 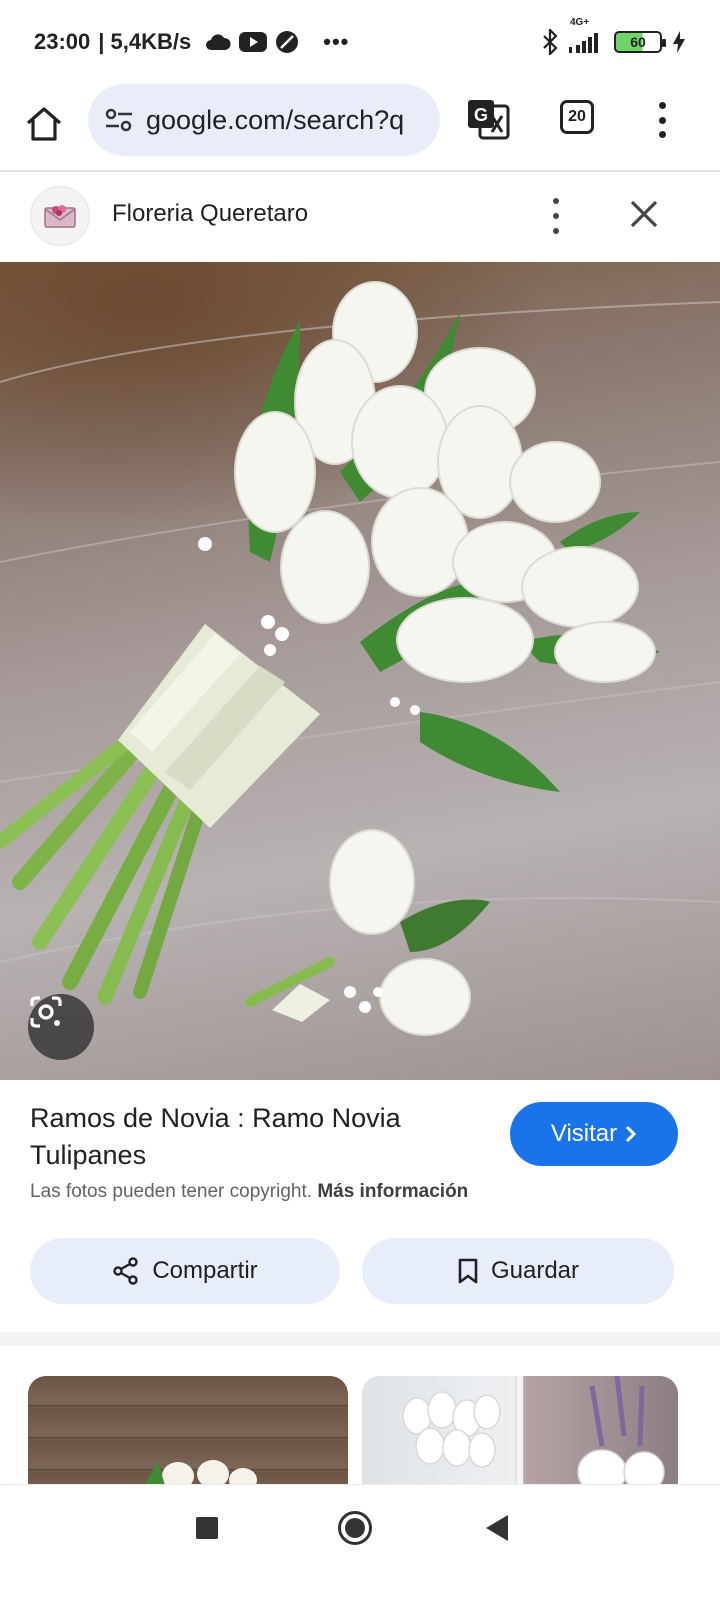 I want to click on copyright-text: Las fotos pueden tener copyright., so click(x=171, y=1191).